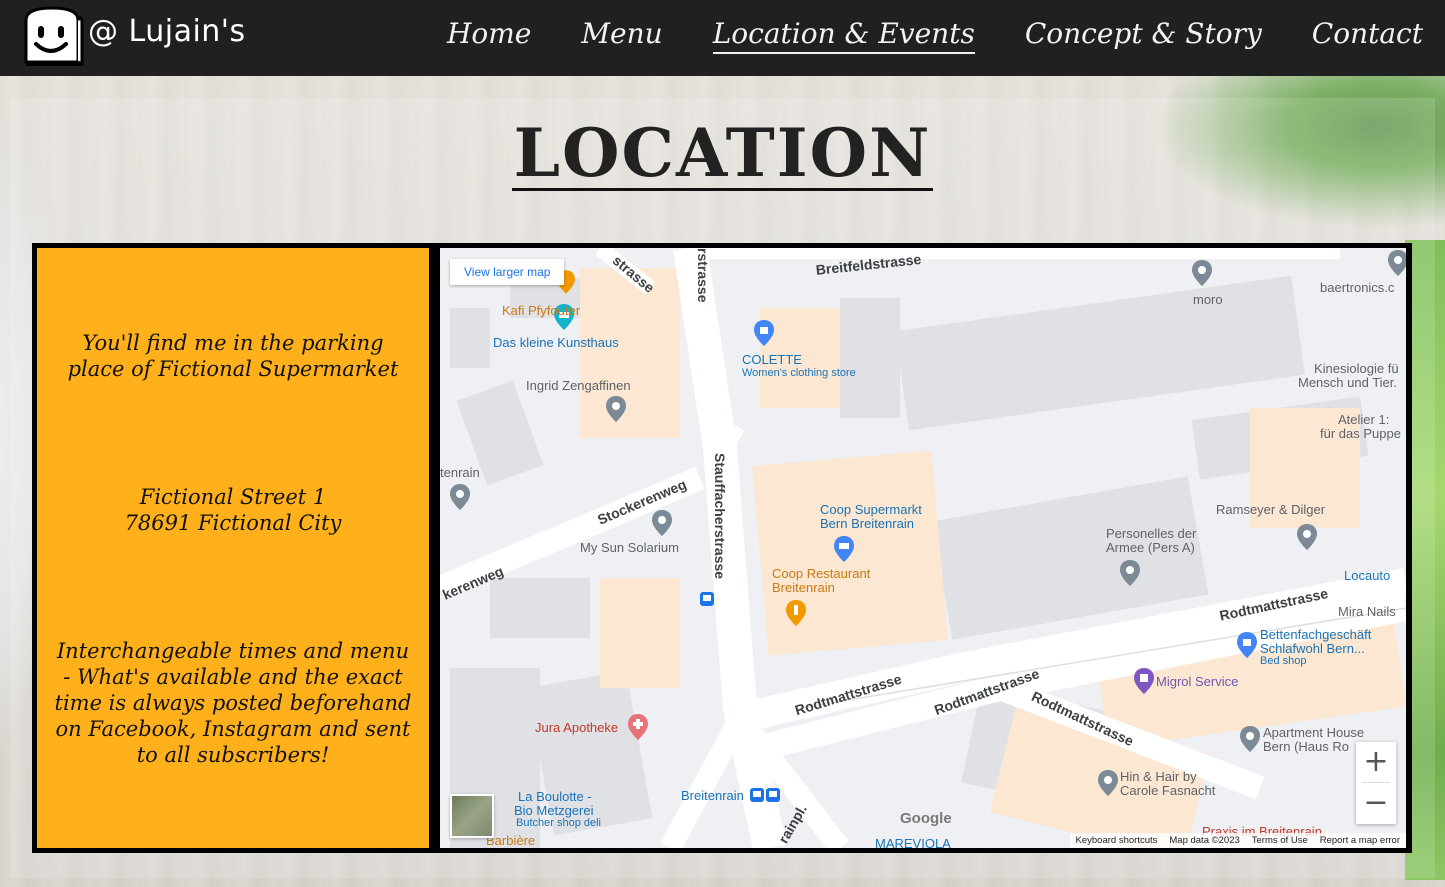 The image size is (1445, 887). Describe the element at coordinates (1356, 368) in the screenshot. I see `map-place-label: Kinesiologie fü` at that location.